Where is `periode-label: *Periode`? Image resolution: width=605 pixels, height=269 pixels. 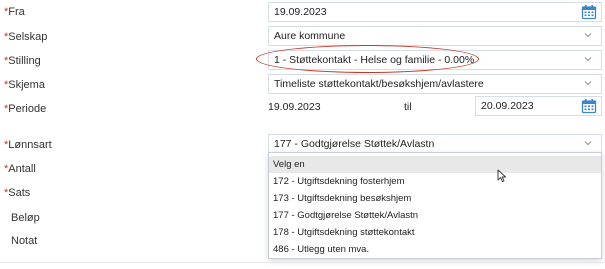
periode-label: *Periode is located at coordinates (25, 109).